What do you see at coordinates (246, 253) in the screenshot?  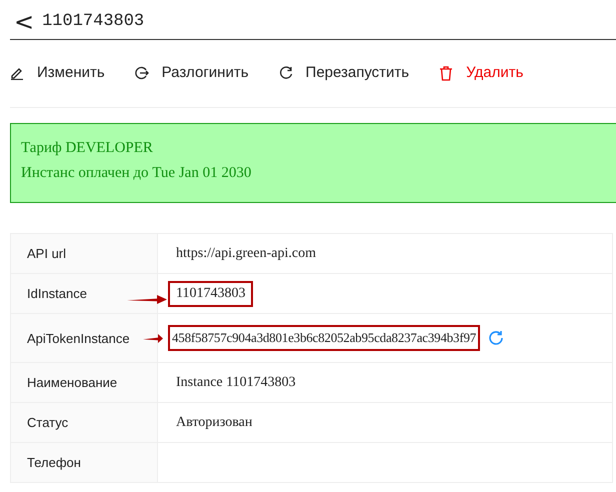 I see `field-value: https://api.green-api.com` at bounding box center [246, 253].